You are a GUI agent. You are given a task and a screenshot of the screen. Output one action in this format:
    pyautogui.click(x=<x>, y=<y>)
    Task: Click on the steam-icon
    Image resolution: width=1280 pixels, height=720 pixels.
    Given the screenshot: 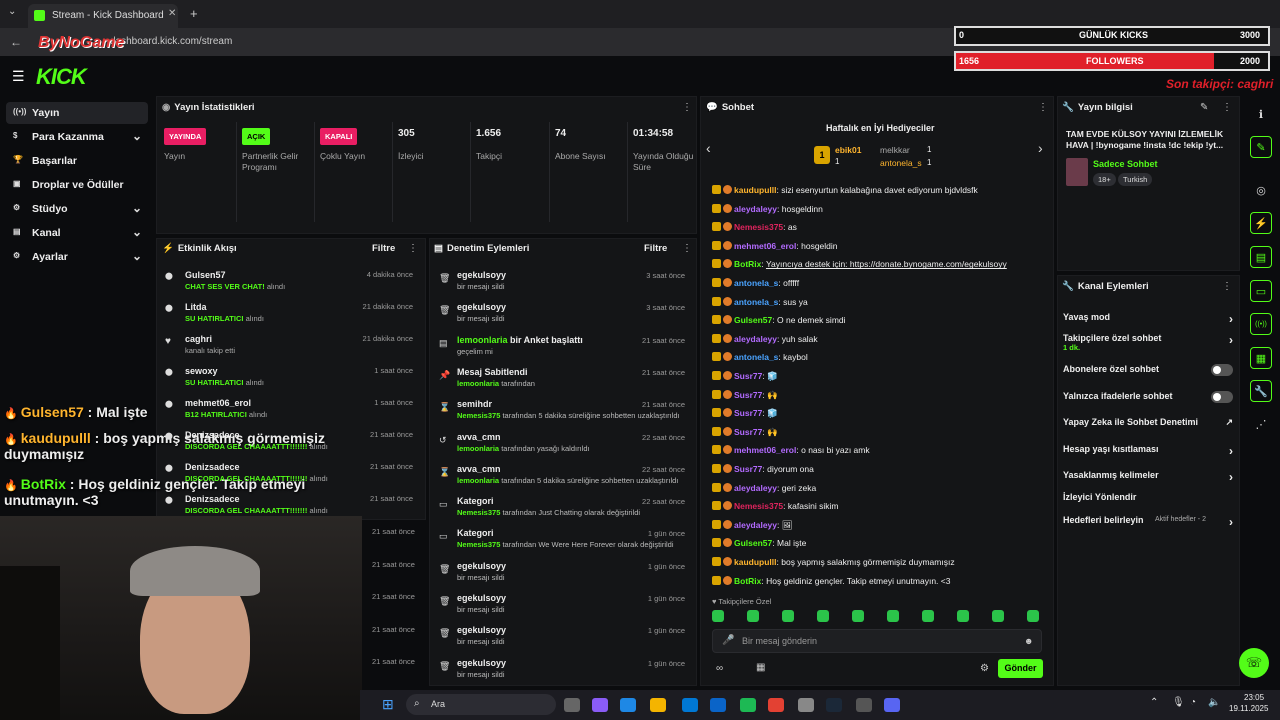 What is the action you would take?
    pyautogui.click(x=834, y=705)
    